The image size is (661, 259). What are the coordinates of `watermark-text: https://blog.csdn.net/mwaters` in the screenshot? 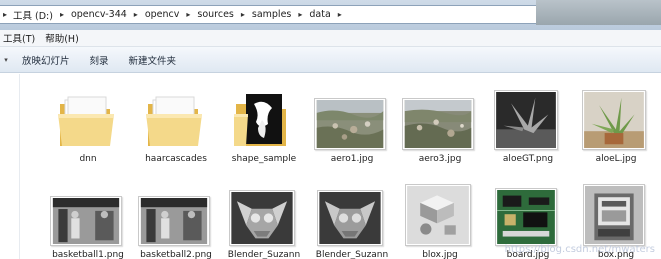 It's located at (579, 249).